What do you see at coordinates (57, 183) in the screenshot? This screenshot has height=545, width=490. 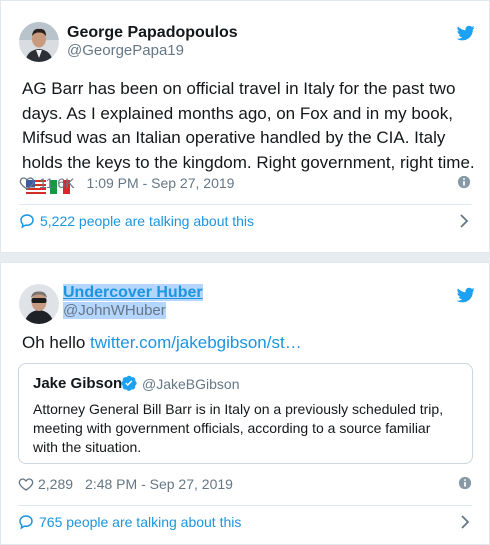 I see `like-count: 11.6K` at bounding box center [57, 183].